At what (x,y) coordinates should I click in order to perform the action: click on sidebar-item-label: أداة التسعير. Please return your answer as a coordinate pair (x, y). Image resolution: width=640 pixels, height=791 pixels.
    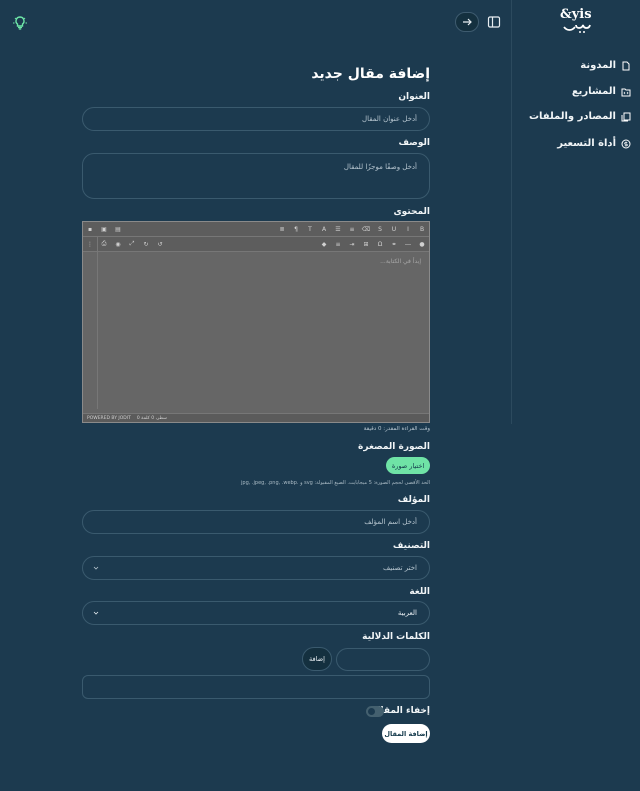
    Looking at the image, I should click on (586, 143).